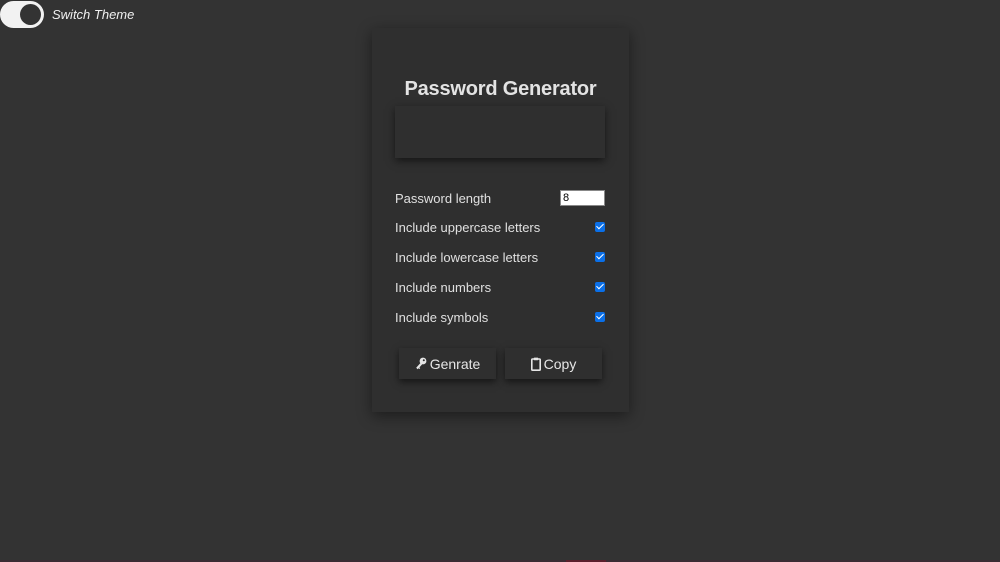 This screenshot has height=562, width=1000. What do you see at coordinates (30, 14) in the screenshot?
I see `toggle-knob` at bounding box center [30, 14].